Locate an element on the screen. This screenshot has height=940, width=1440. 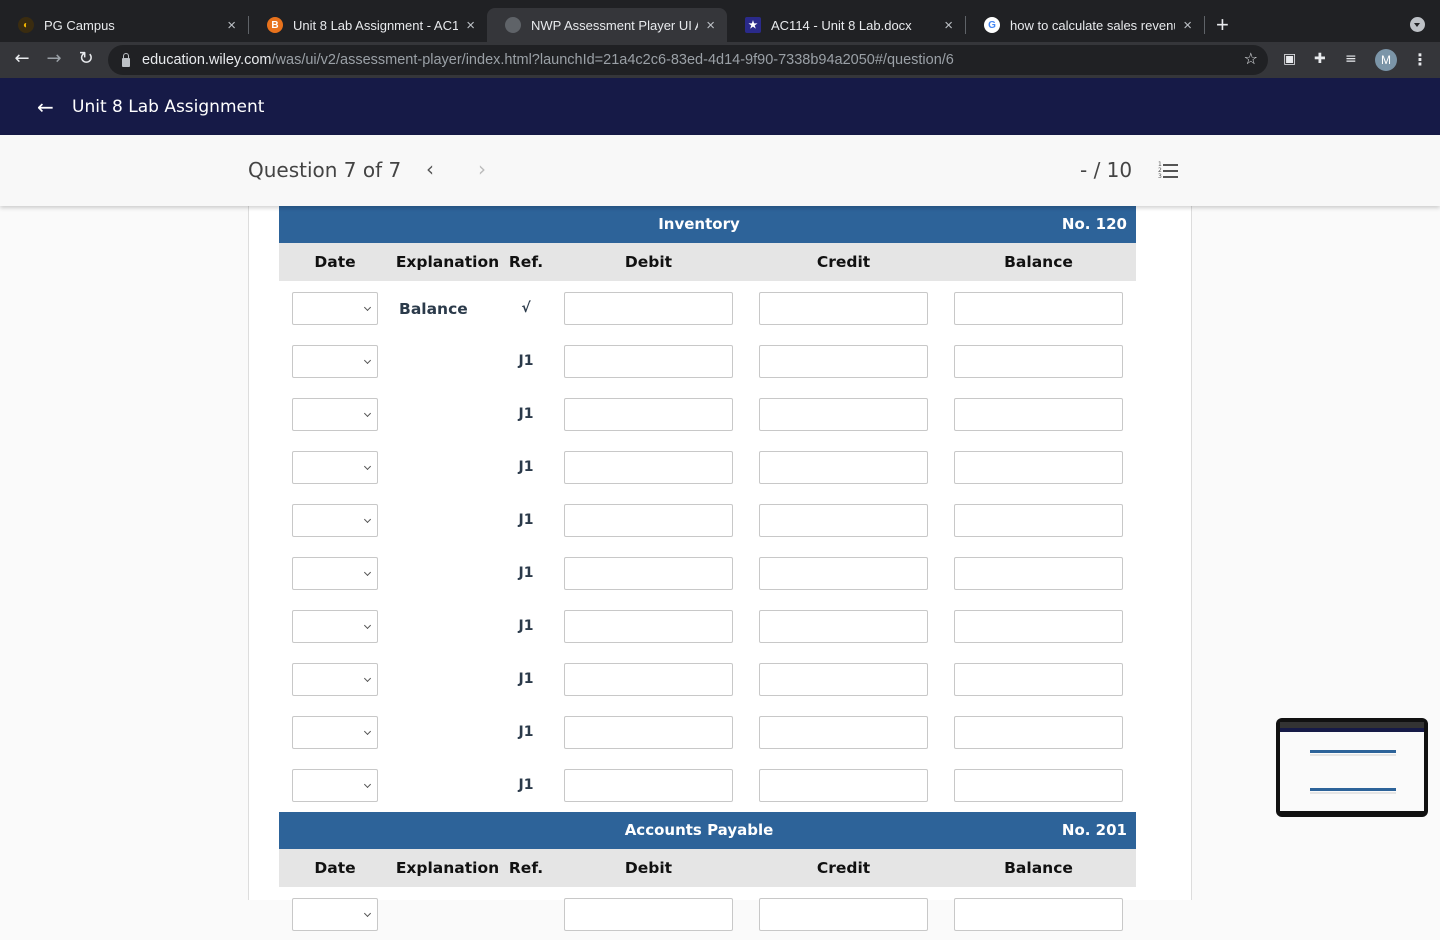
reload-icon: ↻ is located at coordinates (86, 58).